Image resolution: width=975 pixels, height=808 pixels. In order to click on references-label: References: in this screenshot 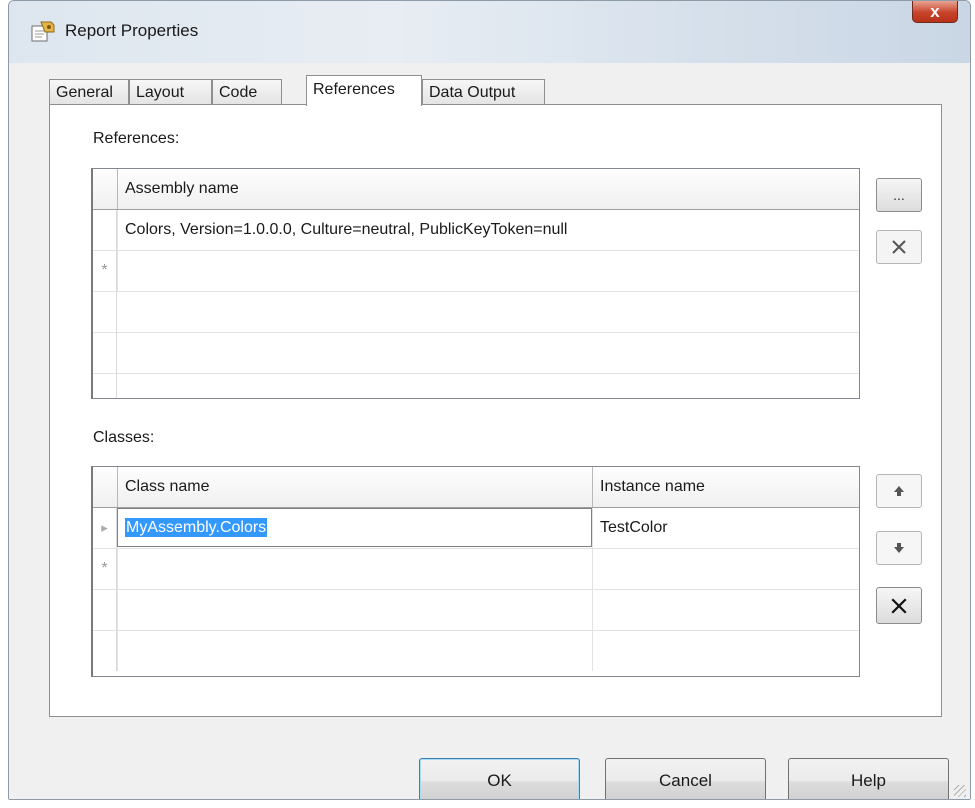, I will do `click(136, 138)`.